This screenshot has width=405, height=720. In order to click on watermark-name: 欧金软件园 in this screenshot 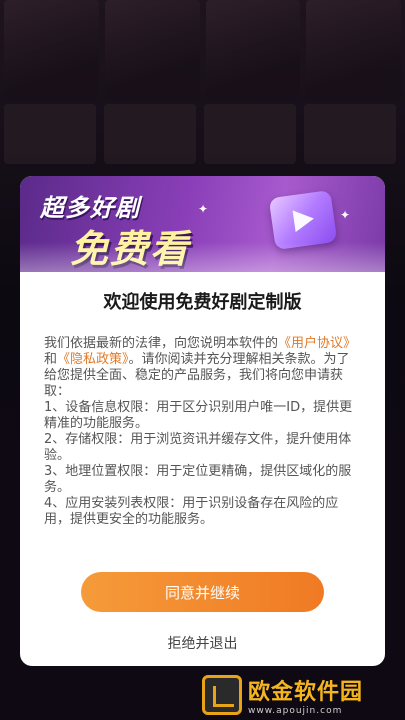, I will do `click(306, 692)`.